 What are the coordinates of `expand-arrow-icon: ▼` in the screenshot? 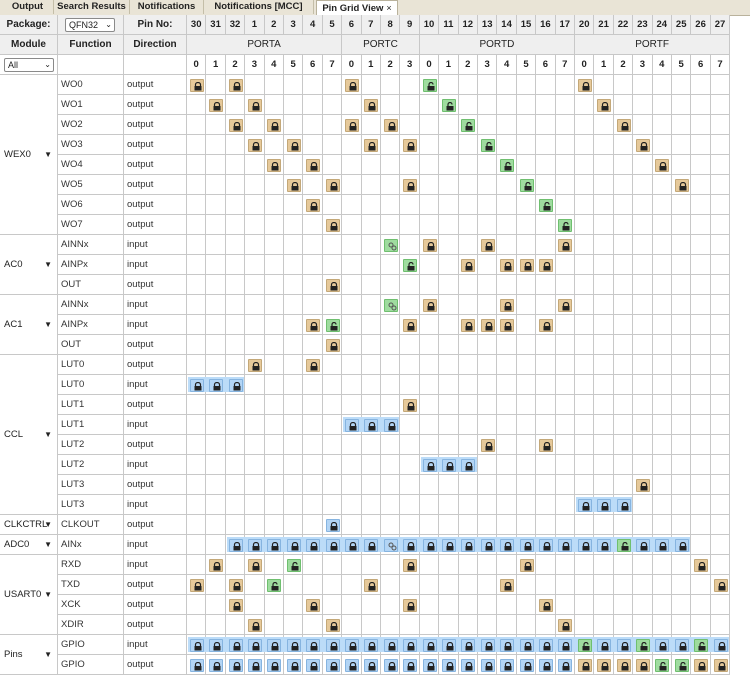 It's located at (48, 264).